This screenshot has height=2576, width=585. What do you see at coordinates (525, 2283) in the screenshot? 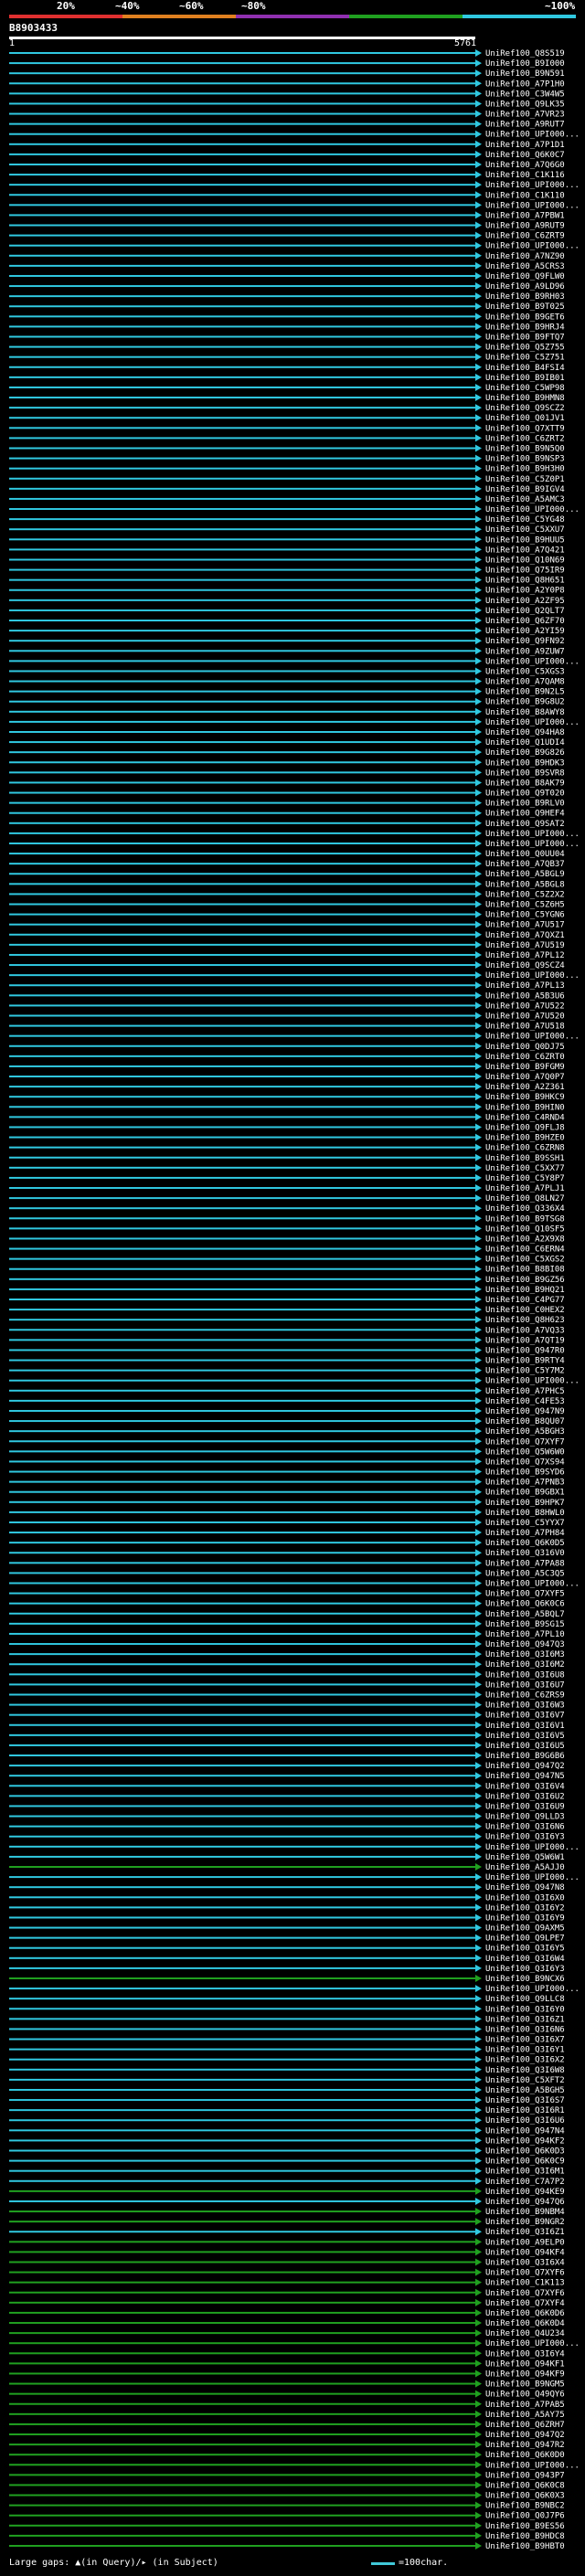
I see `hit-label: UniRef100_C1K113` at bounding box center [525, 2283].